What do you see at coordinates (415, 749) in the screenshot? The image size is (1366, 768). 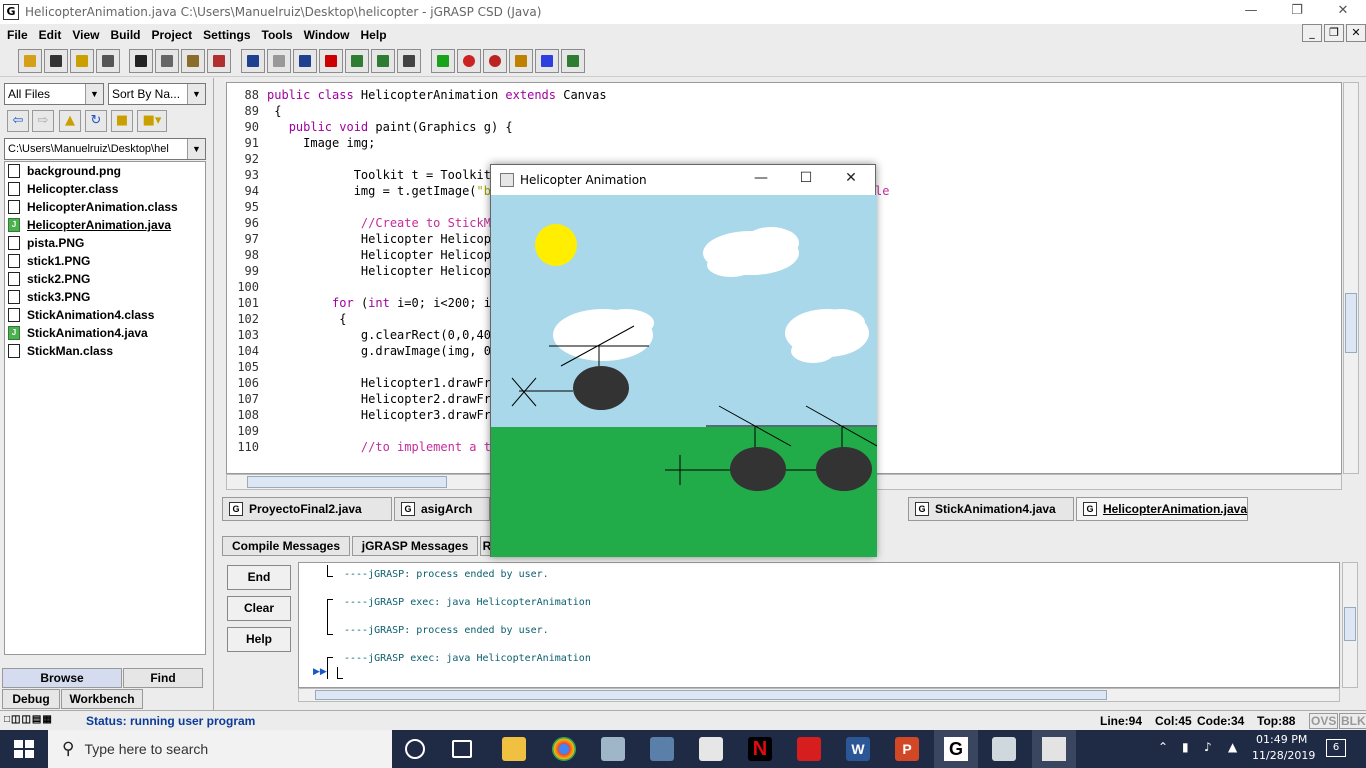 I see `cortana-icon` at bounding box center [415, 749].